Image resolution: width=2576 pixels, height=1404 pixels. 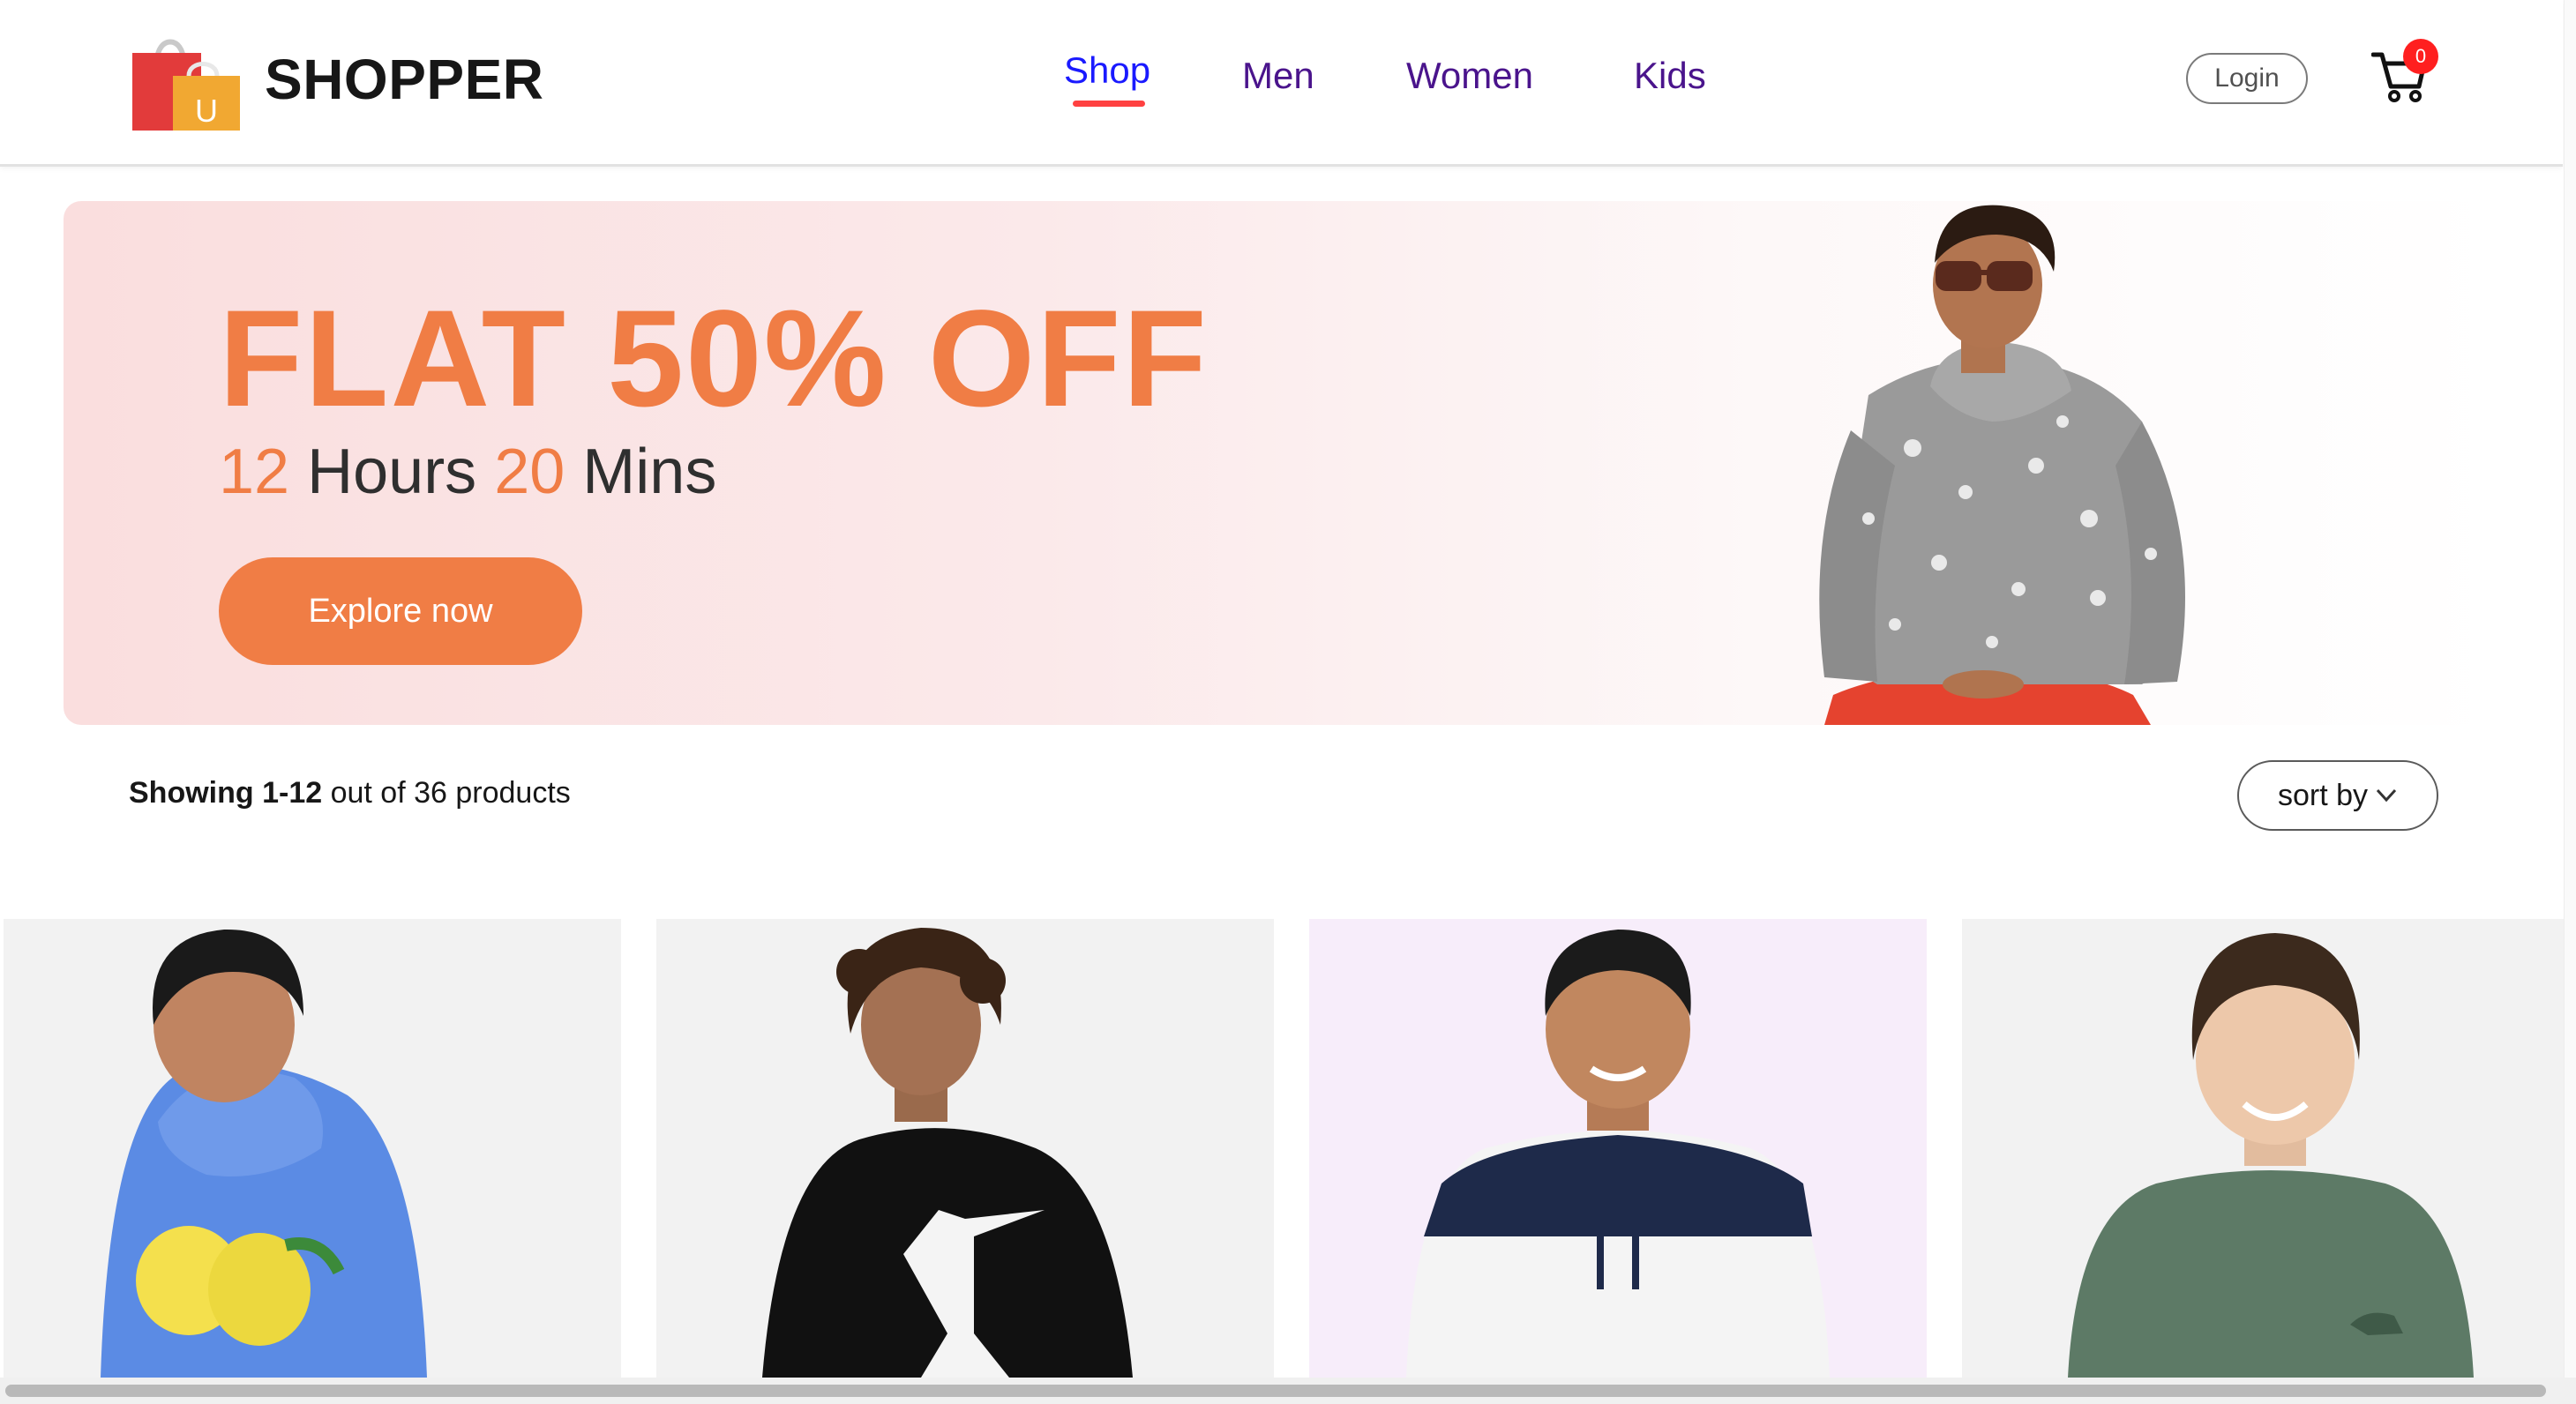 What do you see at coordinates (1470, 76) in the screenshot?
I see `nav-item-women: Women` at bounding box center [1470, 76].